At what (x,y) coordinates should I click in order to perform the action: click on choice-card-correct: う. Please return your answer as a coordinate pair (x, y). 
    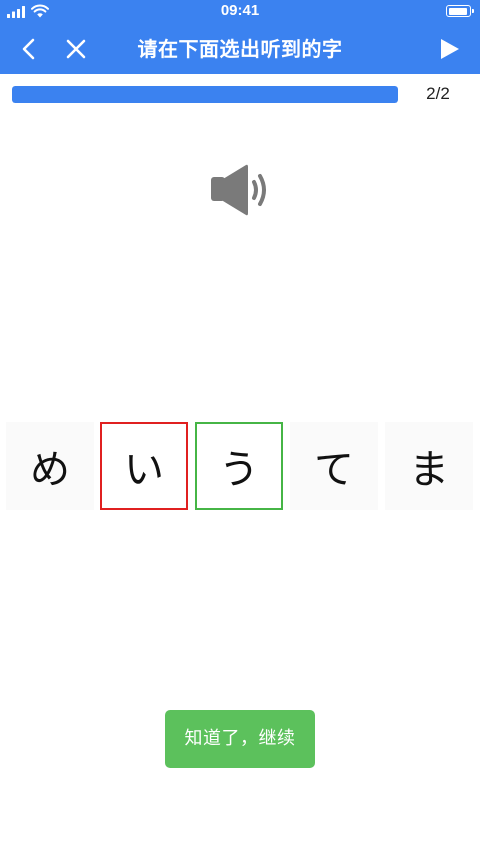
    Looking at the image, I should click on (239, 466).